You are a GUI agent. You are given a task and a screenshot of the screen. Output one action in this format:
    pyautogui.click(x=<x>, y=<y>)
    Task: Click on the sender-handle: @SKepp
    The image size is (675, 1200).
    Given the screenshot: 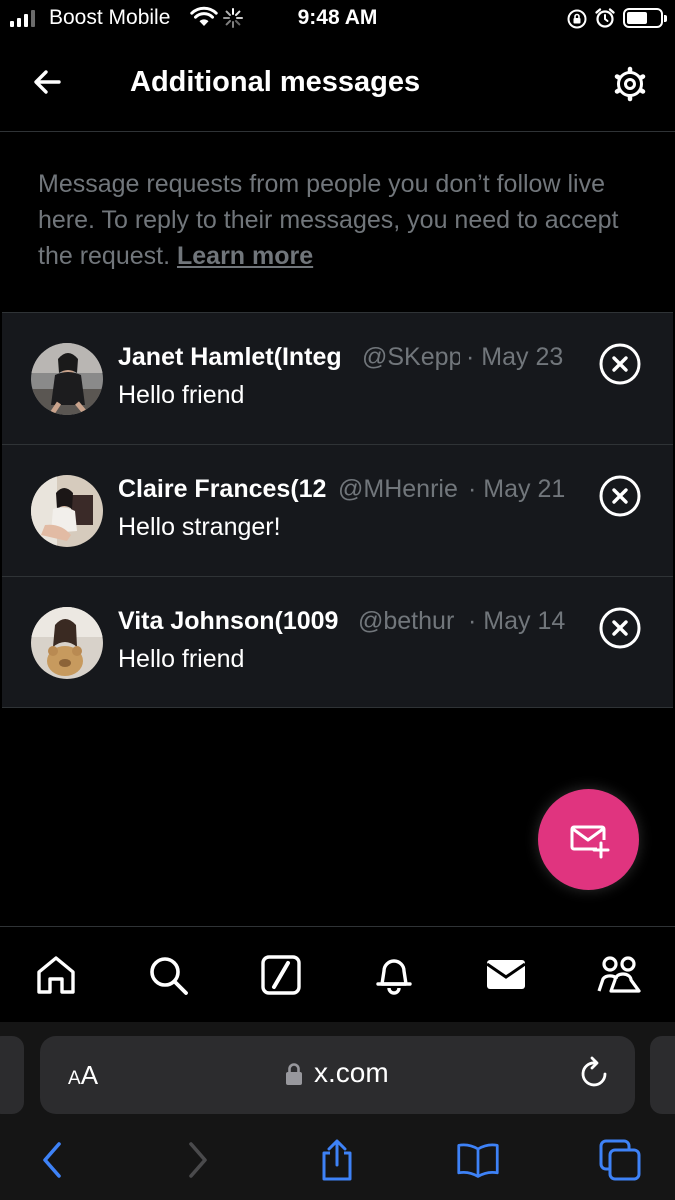 What is the action you would take?
    pyautogui.click(x=411, y=357)
    